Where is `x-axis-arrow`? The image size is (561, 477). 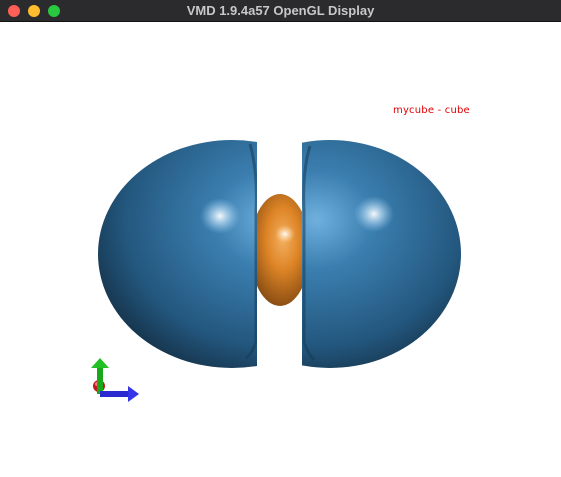 x-axis-arrow is located at coordinates (119, 394).